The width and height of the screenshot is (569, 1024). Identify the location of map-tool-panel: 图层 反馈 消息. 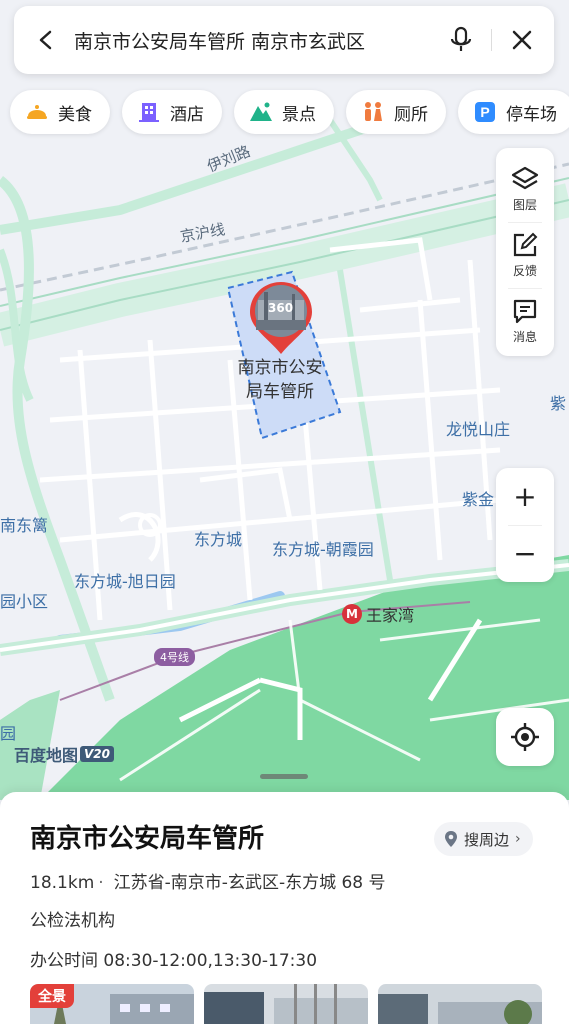
(525, 252).